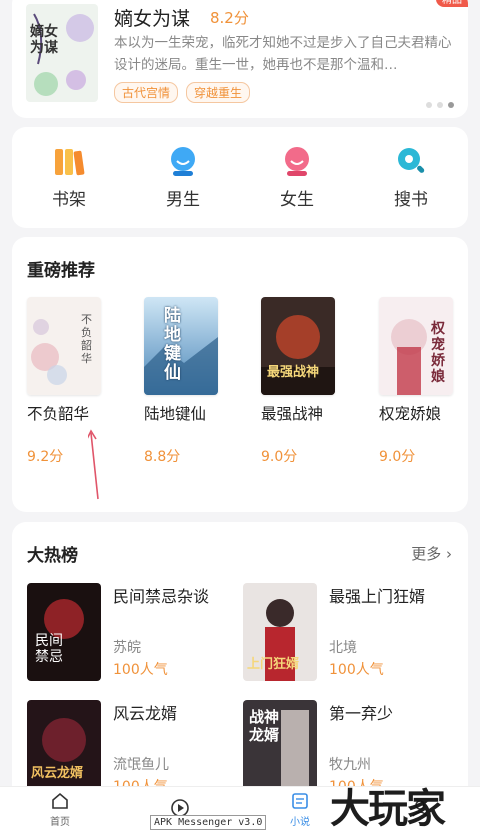  What do you see at coordinates (416, 346) in the screenshot?
I see `book-cover: 权宠娇娘` at bounding box center [416, 346].